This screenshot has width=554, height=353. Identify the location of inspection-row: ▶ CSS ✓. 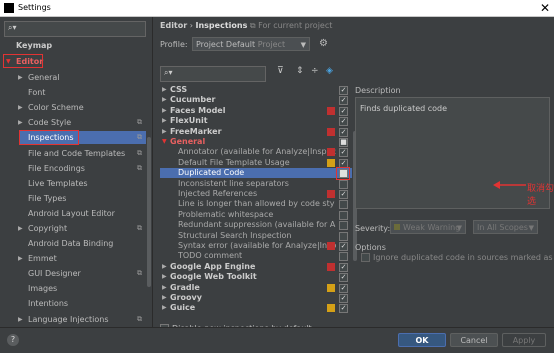
(256, 90).